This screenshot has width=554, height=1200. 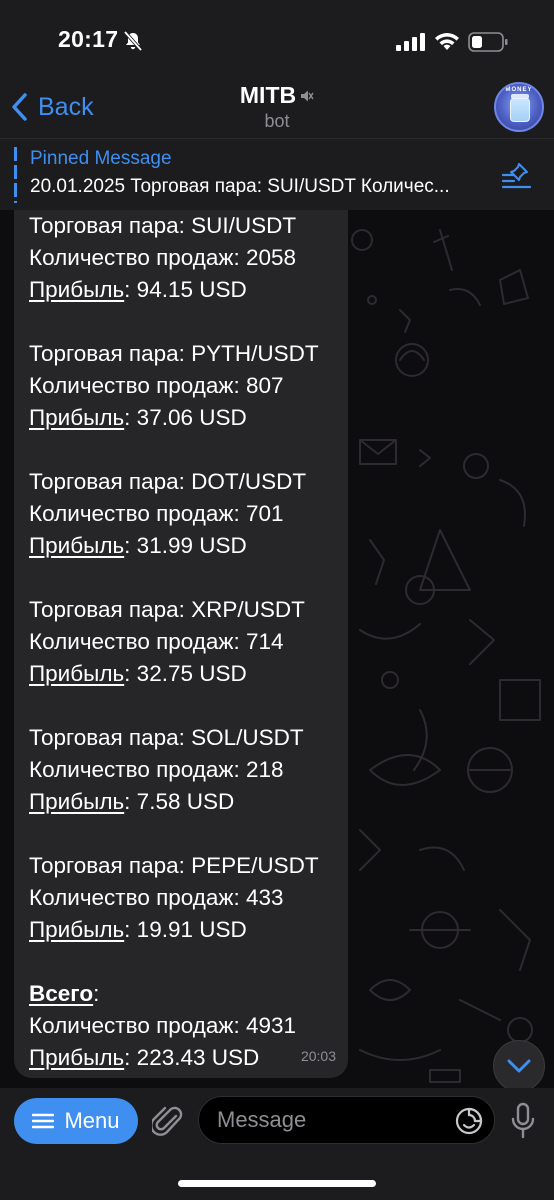 What do you see at coordinates (192, 1057) in the screenshot?
I see `profit-value: : 223.43 USD` at bounding box center [192, 1057].